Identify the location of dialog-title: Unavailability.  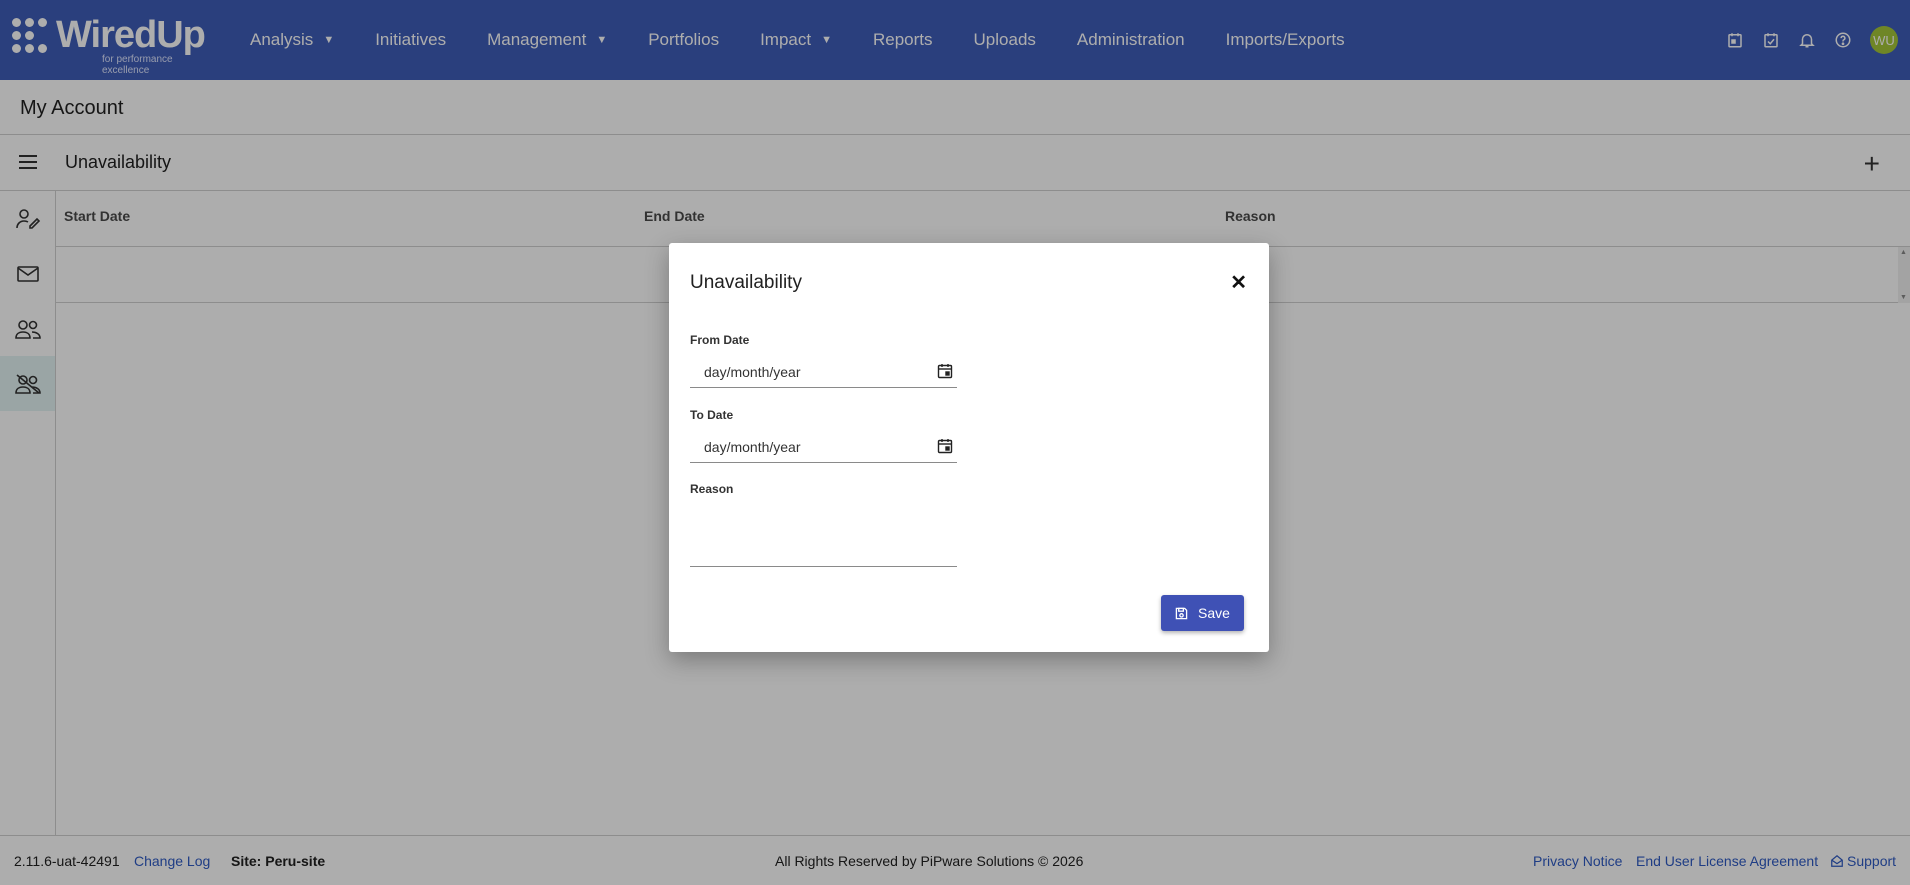
(746, 282).